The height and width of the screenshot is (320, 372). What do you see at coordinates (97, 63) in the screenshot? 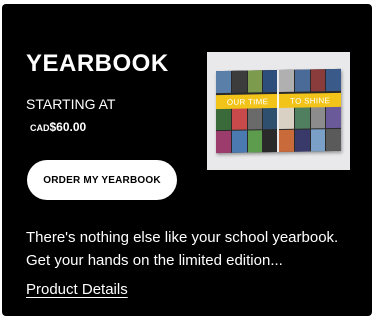
I see `product-title: YEARBOOK` at bounding box center [97, 63].